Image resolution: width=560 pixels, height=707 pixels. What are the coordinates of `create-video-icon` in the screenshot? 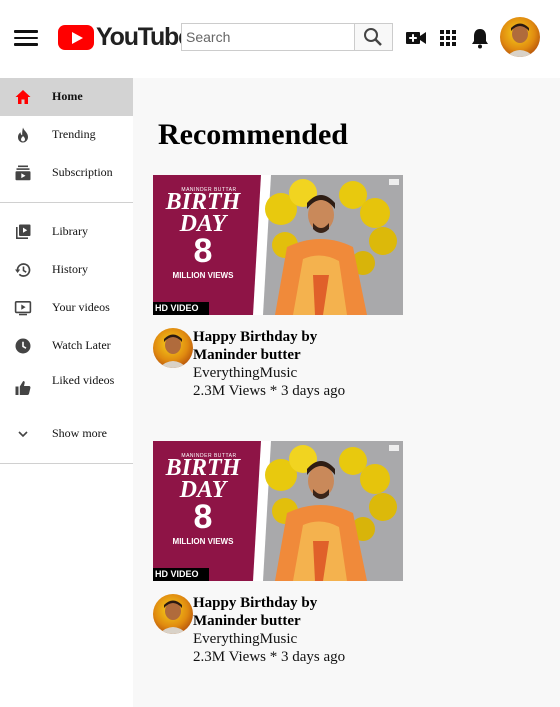 It's located at (416, 38).